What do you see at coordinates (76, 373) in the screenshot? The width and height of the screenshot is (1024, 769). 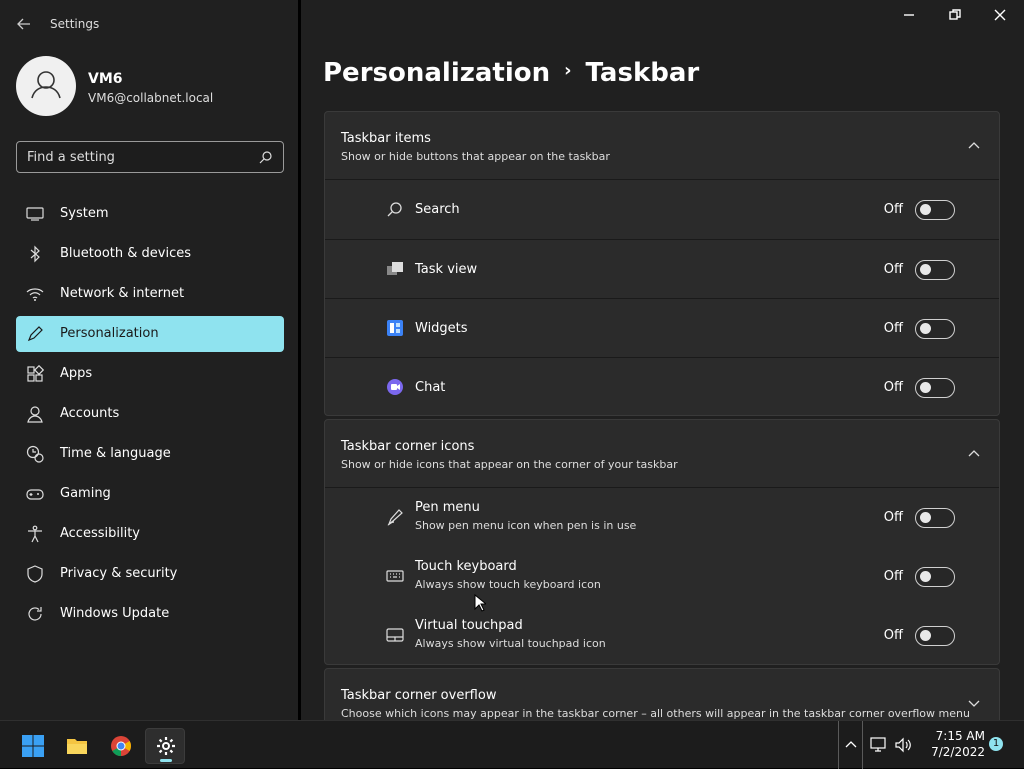 I see `sidebar-item-label: Apps` at bounding box center [76, 373].